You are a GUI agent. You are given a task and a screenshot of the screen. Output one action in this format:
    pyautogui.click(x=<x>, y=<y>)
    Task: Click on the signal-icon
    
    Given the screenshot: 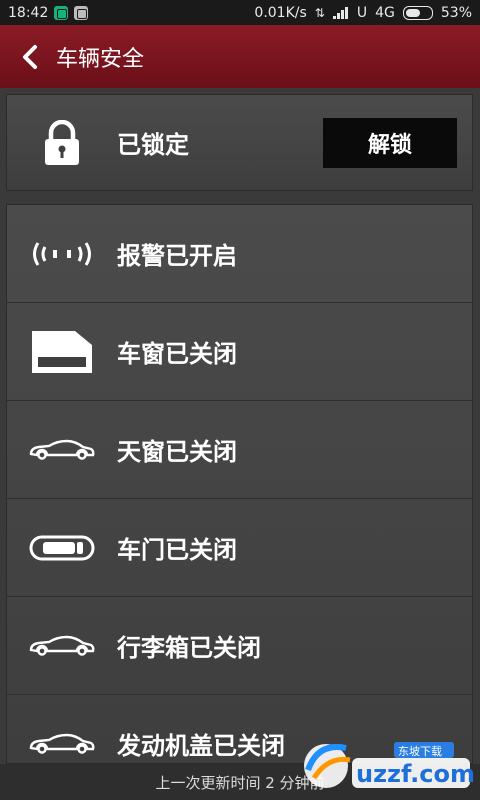 What is the action you would take?
    pyautogui.click(x=340, y=12)
    